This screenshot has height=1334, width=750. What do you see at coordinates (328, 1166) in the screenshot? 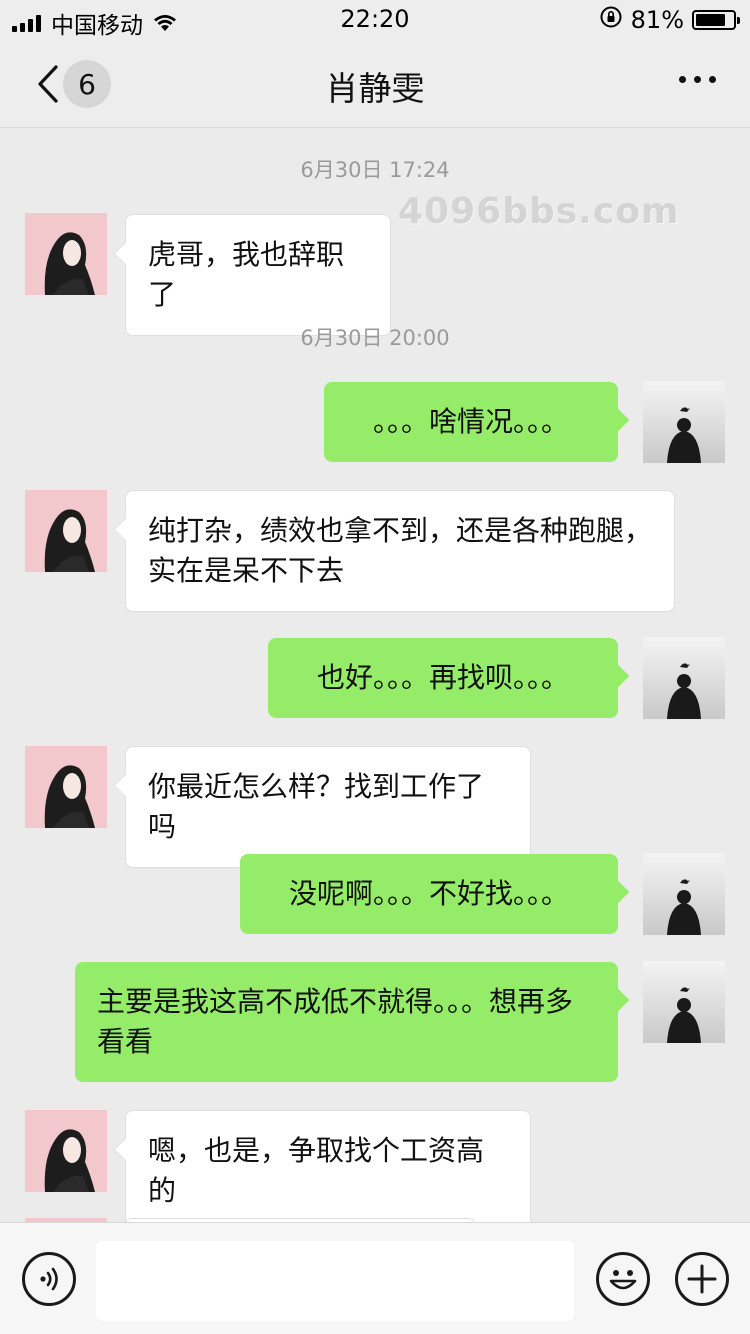
I see `received-message-bubble: 嗯，也是，争取找个工资高的` at bounding box center [328, 1166].